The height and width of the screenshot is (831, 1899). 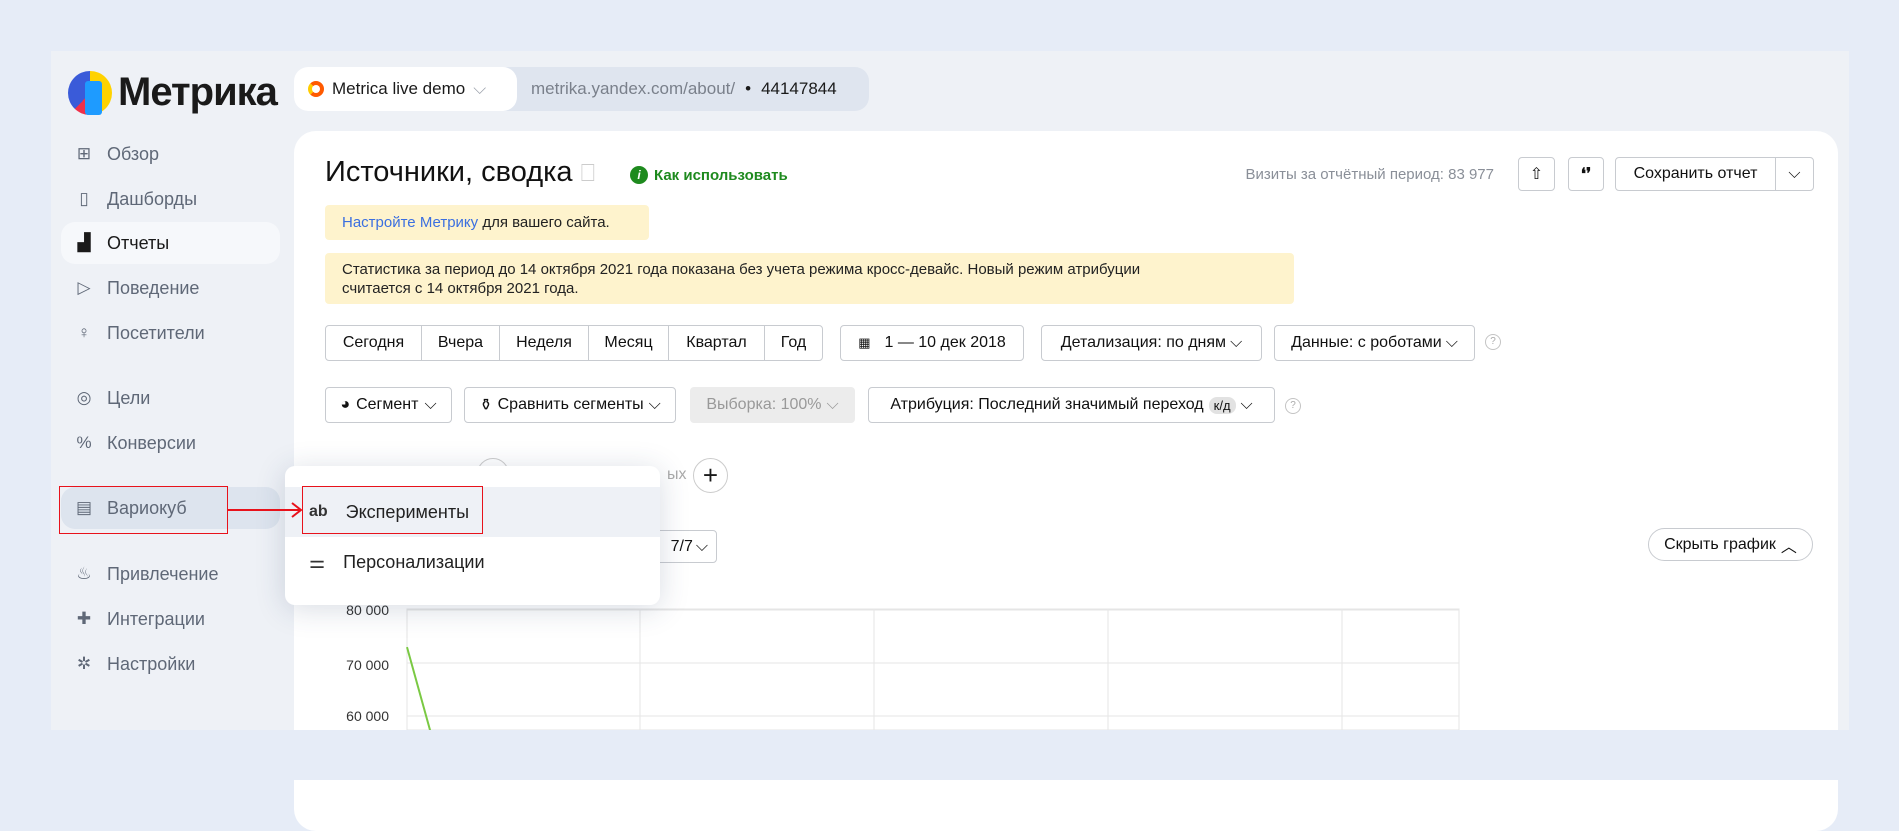 I want to click on submenu-item-personalization: ⚌ Персонализации, so click(x=472, y=562).